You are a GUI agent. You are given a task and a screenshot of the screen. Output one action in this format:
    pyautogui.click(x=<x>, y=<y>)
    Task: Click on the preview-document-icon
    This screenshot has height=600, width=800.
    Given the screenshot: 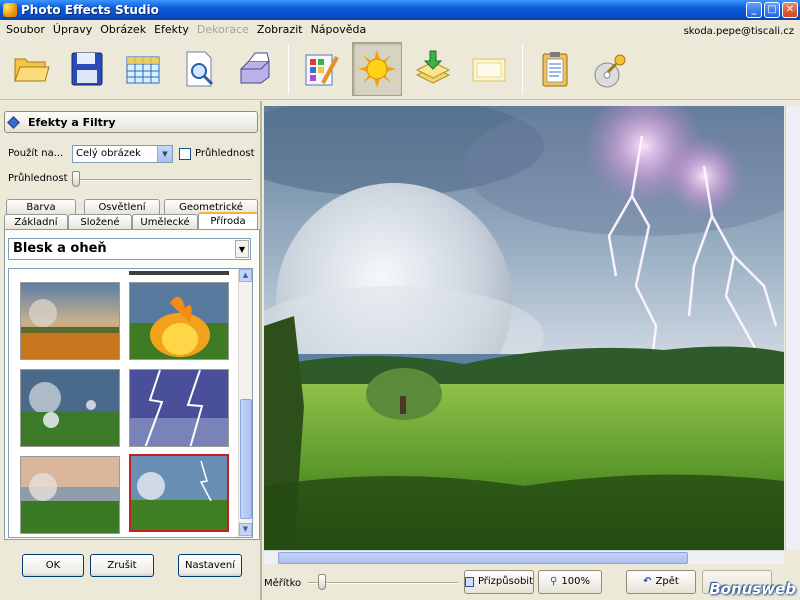 What is the action you would take?
    pyautogui.click(x=200, y=69)
    